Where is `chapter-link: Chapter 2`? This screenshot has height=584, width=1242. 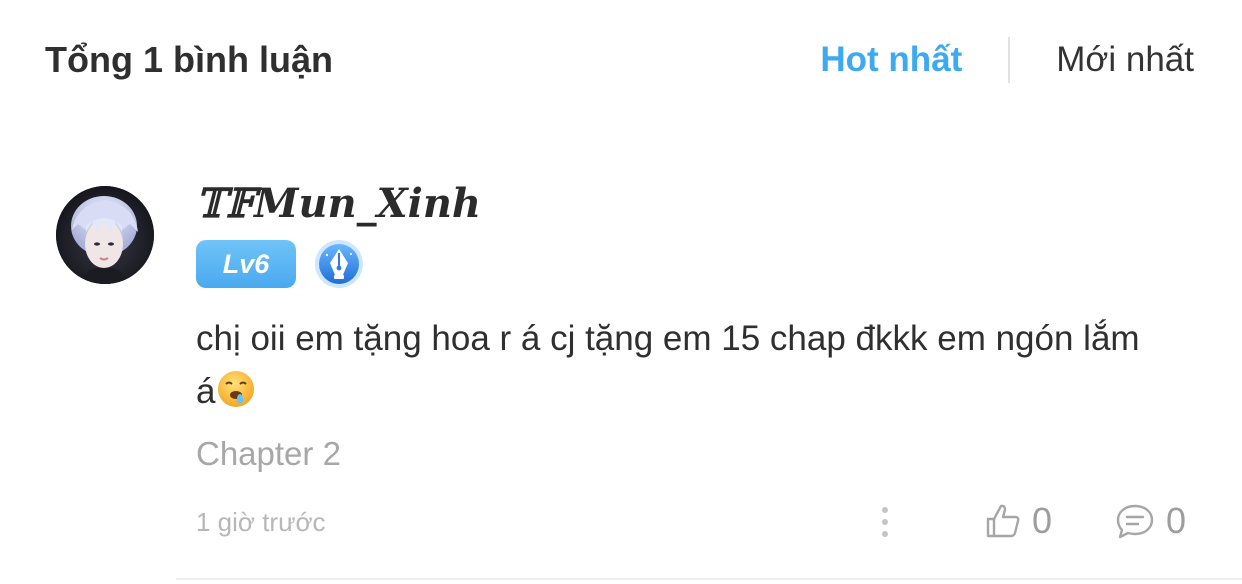
chapter-link: Chapter 2 is located at coordinates (268, 454).